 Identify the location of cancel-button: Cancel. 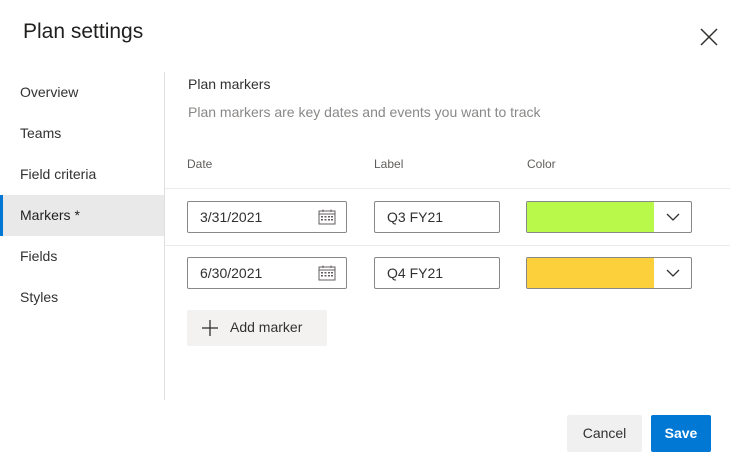
(604, 433).